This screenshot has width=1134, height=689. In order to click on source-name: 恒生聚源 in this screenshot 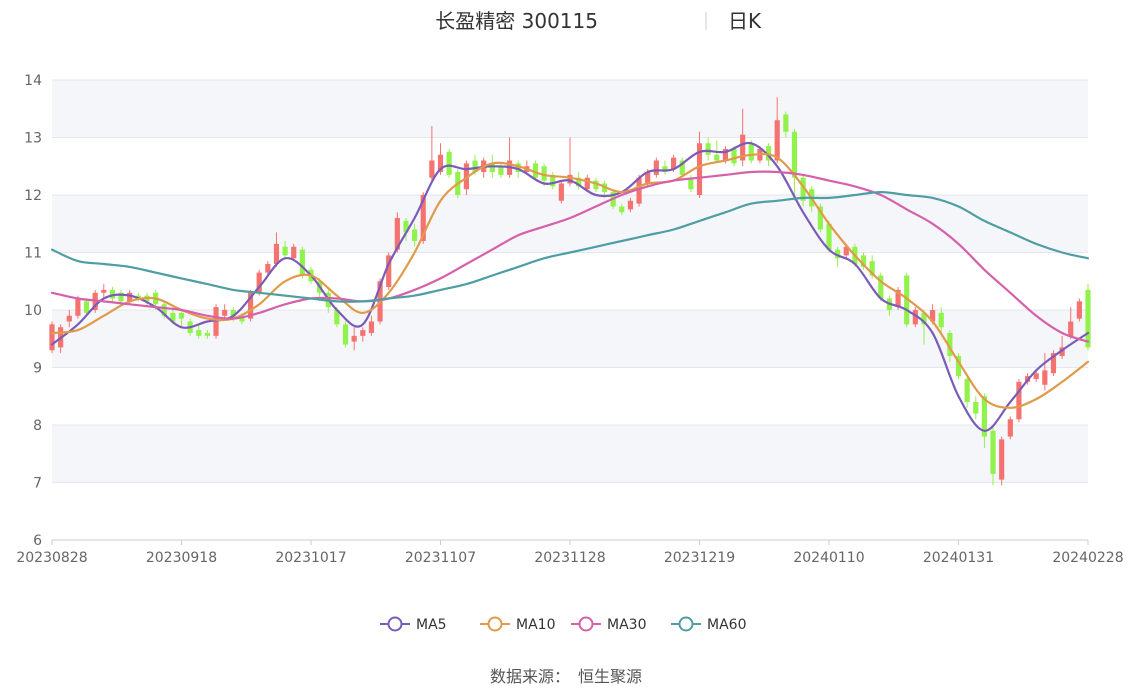, I will do `click(610, 676)`.